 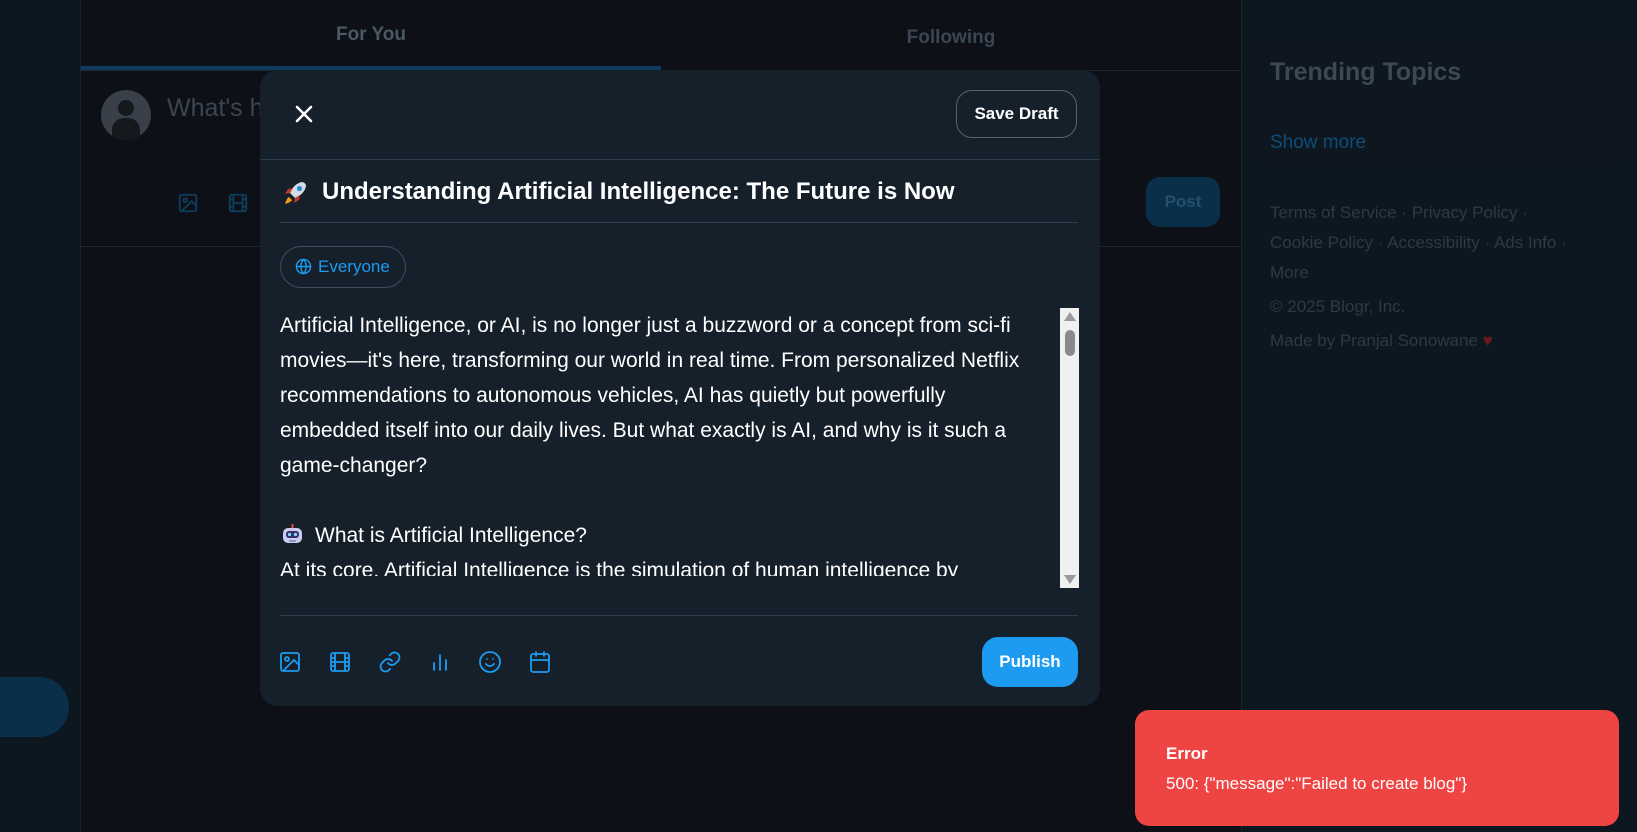 What do you see at coordinates (1438, 242) in the screenshot?
I see `accessibility-link: Accessibility ·` at bounding box center [1438, 242].